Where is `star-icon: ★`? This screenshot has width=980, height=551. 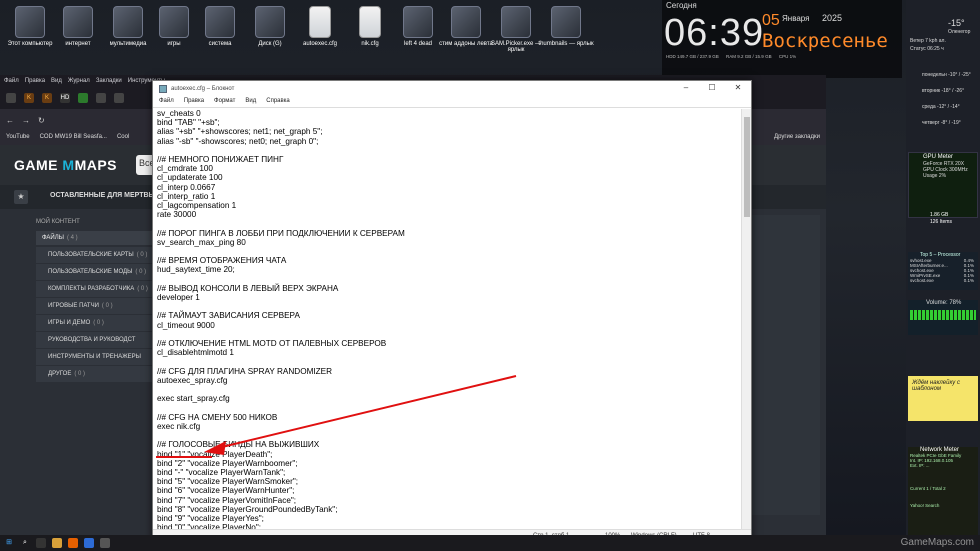 star-icon: ★ is located at coordinates (21, 197).